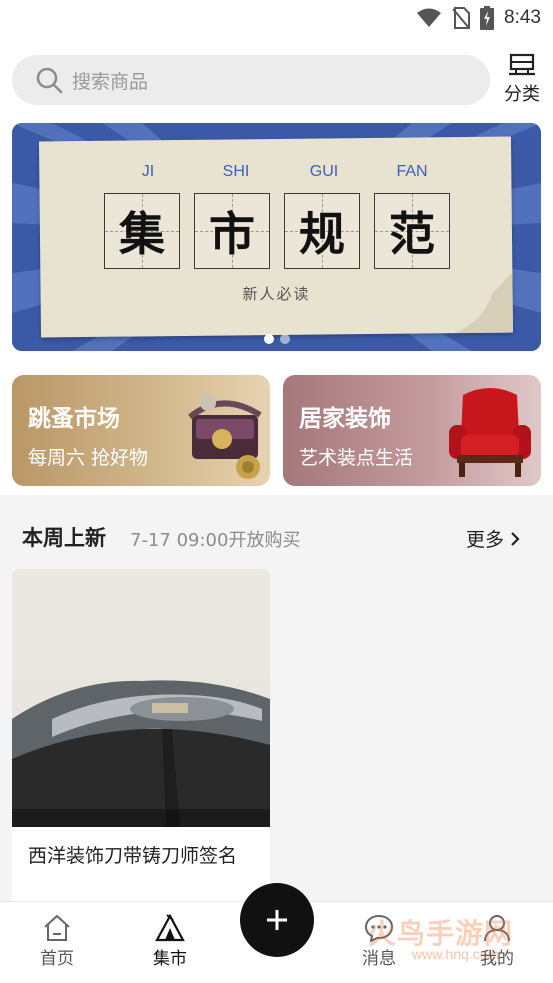 This screenshot has width=553, height=983. I want to click on plus-icon, so click(277, 920).